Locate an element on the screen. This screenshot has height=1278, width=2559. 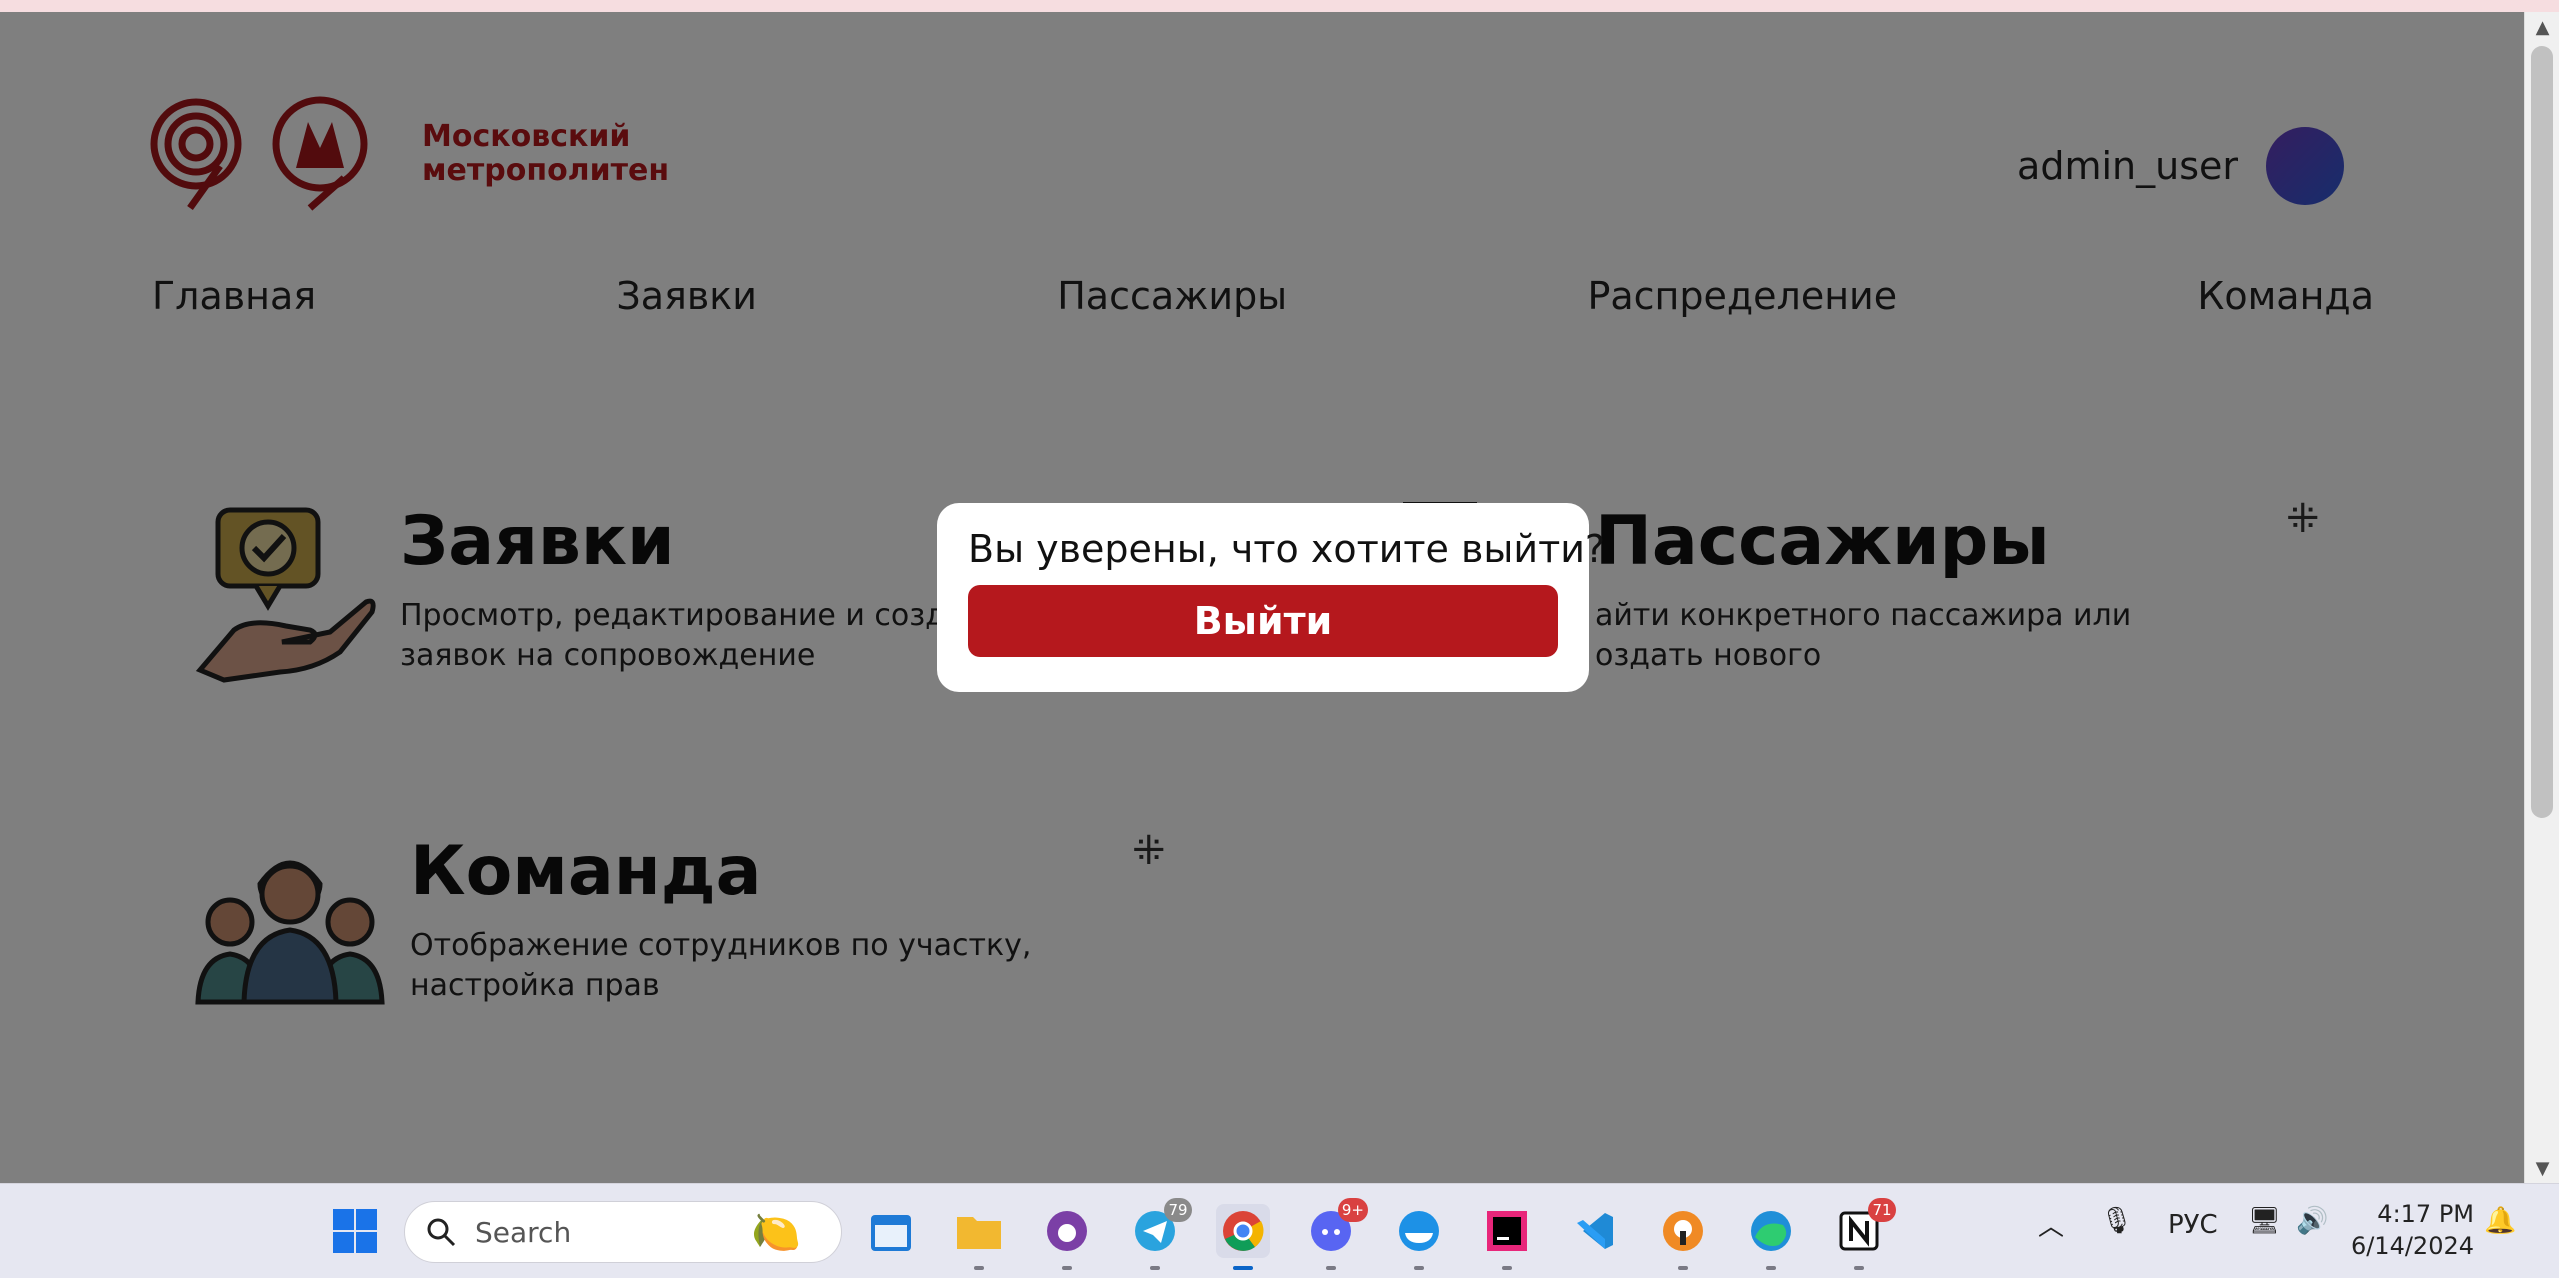
github-icon is located at coordinates (1067, 1231).